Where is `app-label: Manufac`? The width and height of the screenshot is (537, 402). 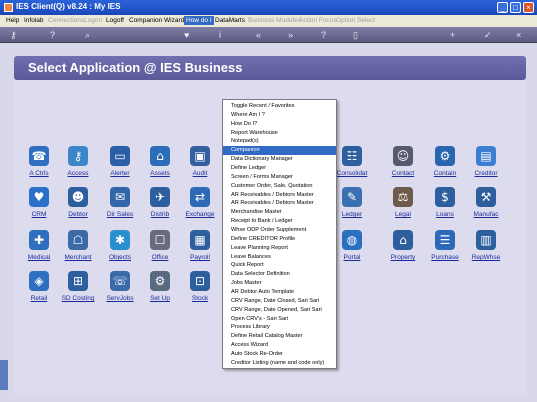
app-label: Manufac is located at coordinates (486, 214).